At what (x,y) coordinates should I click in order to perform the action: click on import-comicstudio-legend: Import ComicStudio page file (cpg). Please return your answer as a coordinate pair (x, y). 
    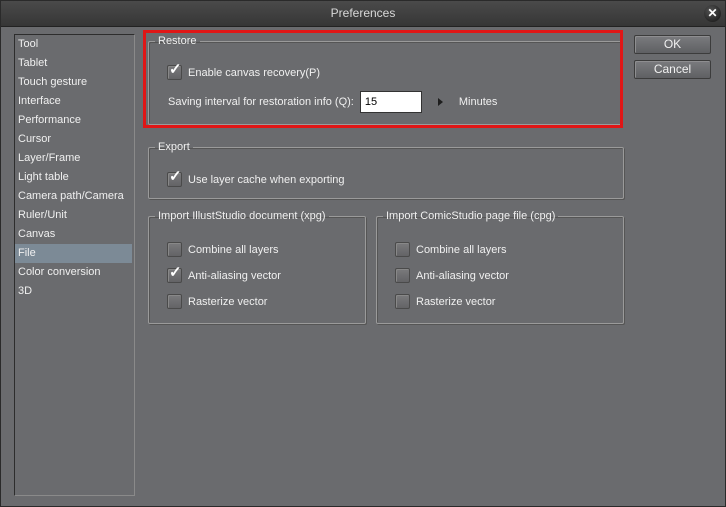
    Looking at the image, I should click on (471, 216).